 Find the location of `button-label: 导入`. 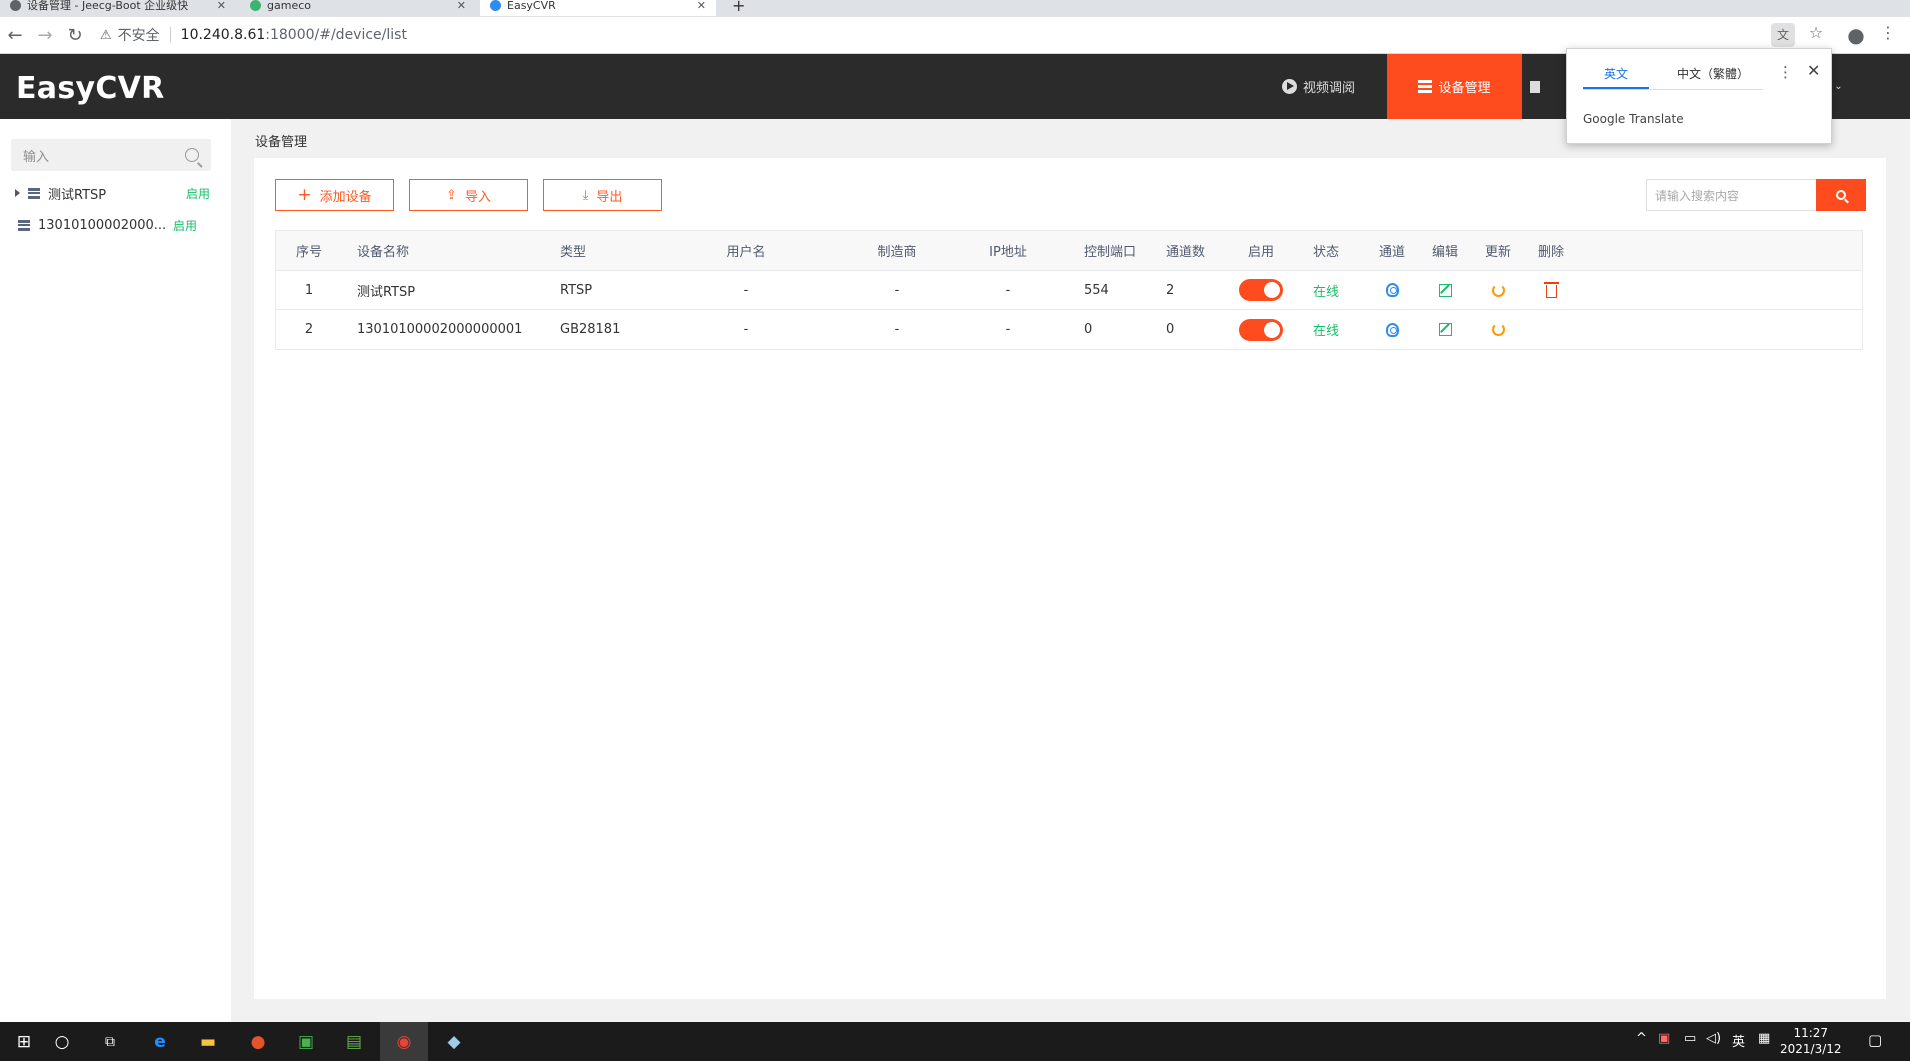

button-label: 导入 is located at coordinates (477, 197).